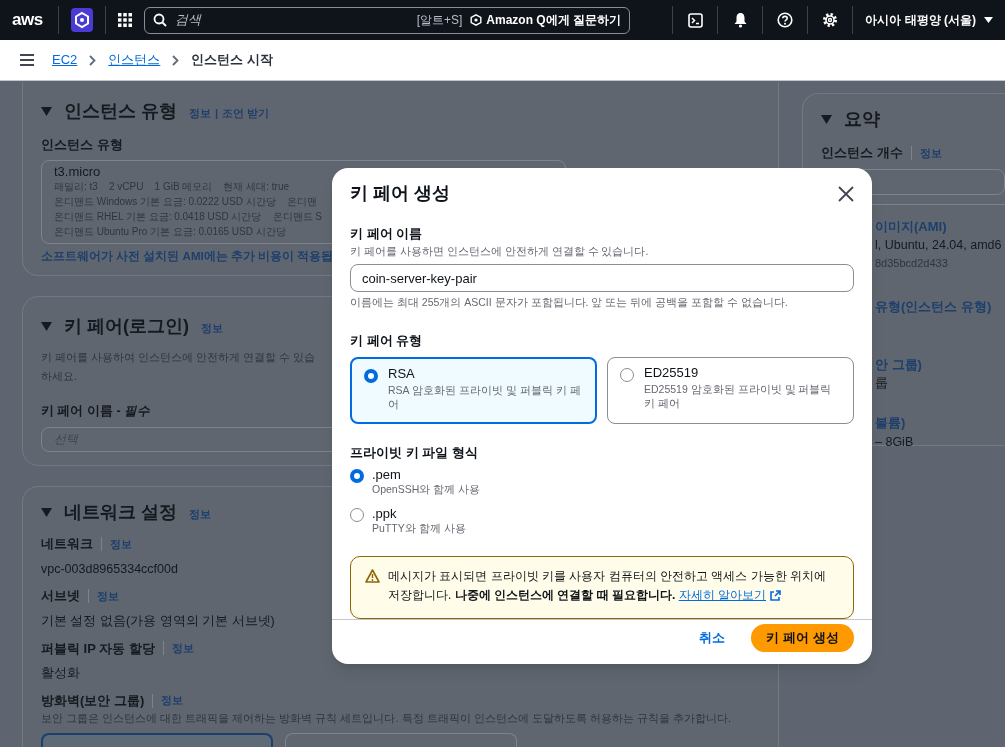  I want to click on settings-icon, so click(830, 20).